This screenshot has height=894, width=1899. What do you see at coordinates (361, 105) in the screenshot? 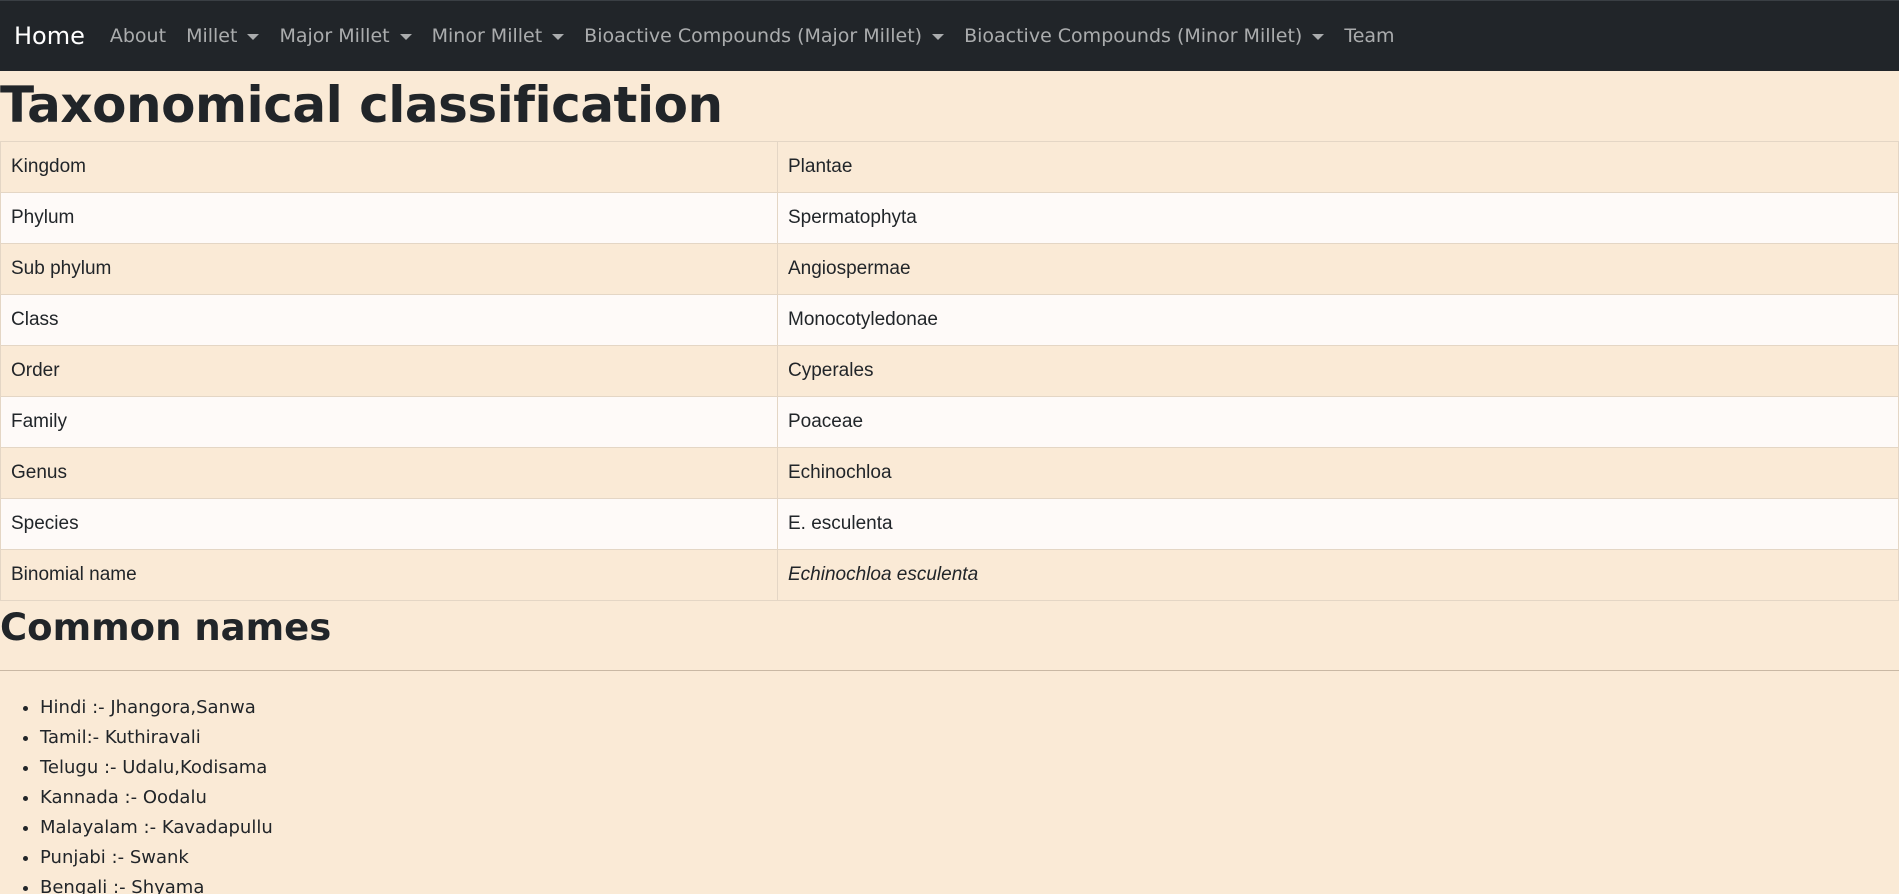
I see `page-title: Taxonomical classification` at bounding box center [361, 105].